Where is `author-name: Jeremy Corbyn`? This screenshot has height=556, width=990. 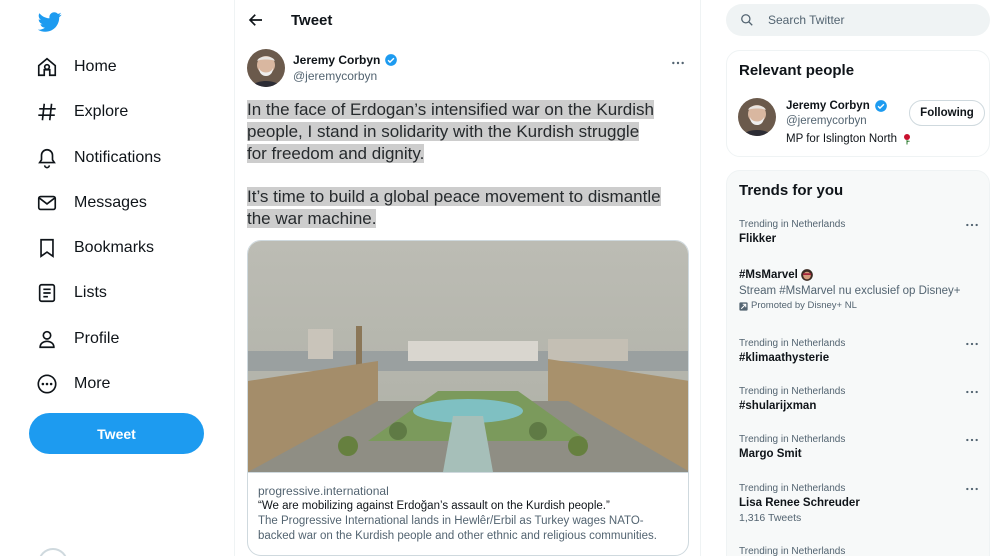
author-name: Jeremy Corbyn is located at coordinates (345, 60).